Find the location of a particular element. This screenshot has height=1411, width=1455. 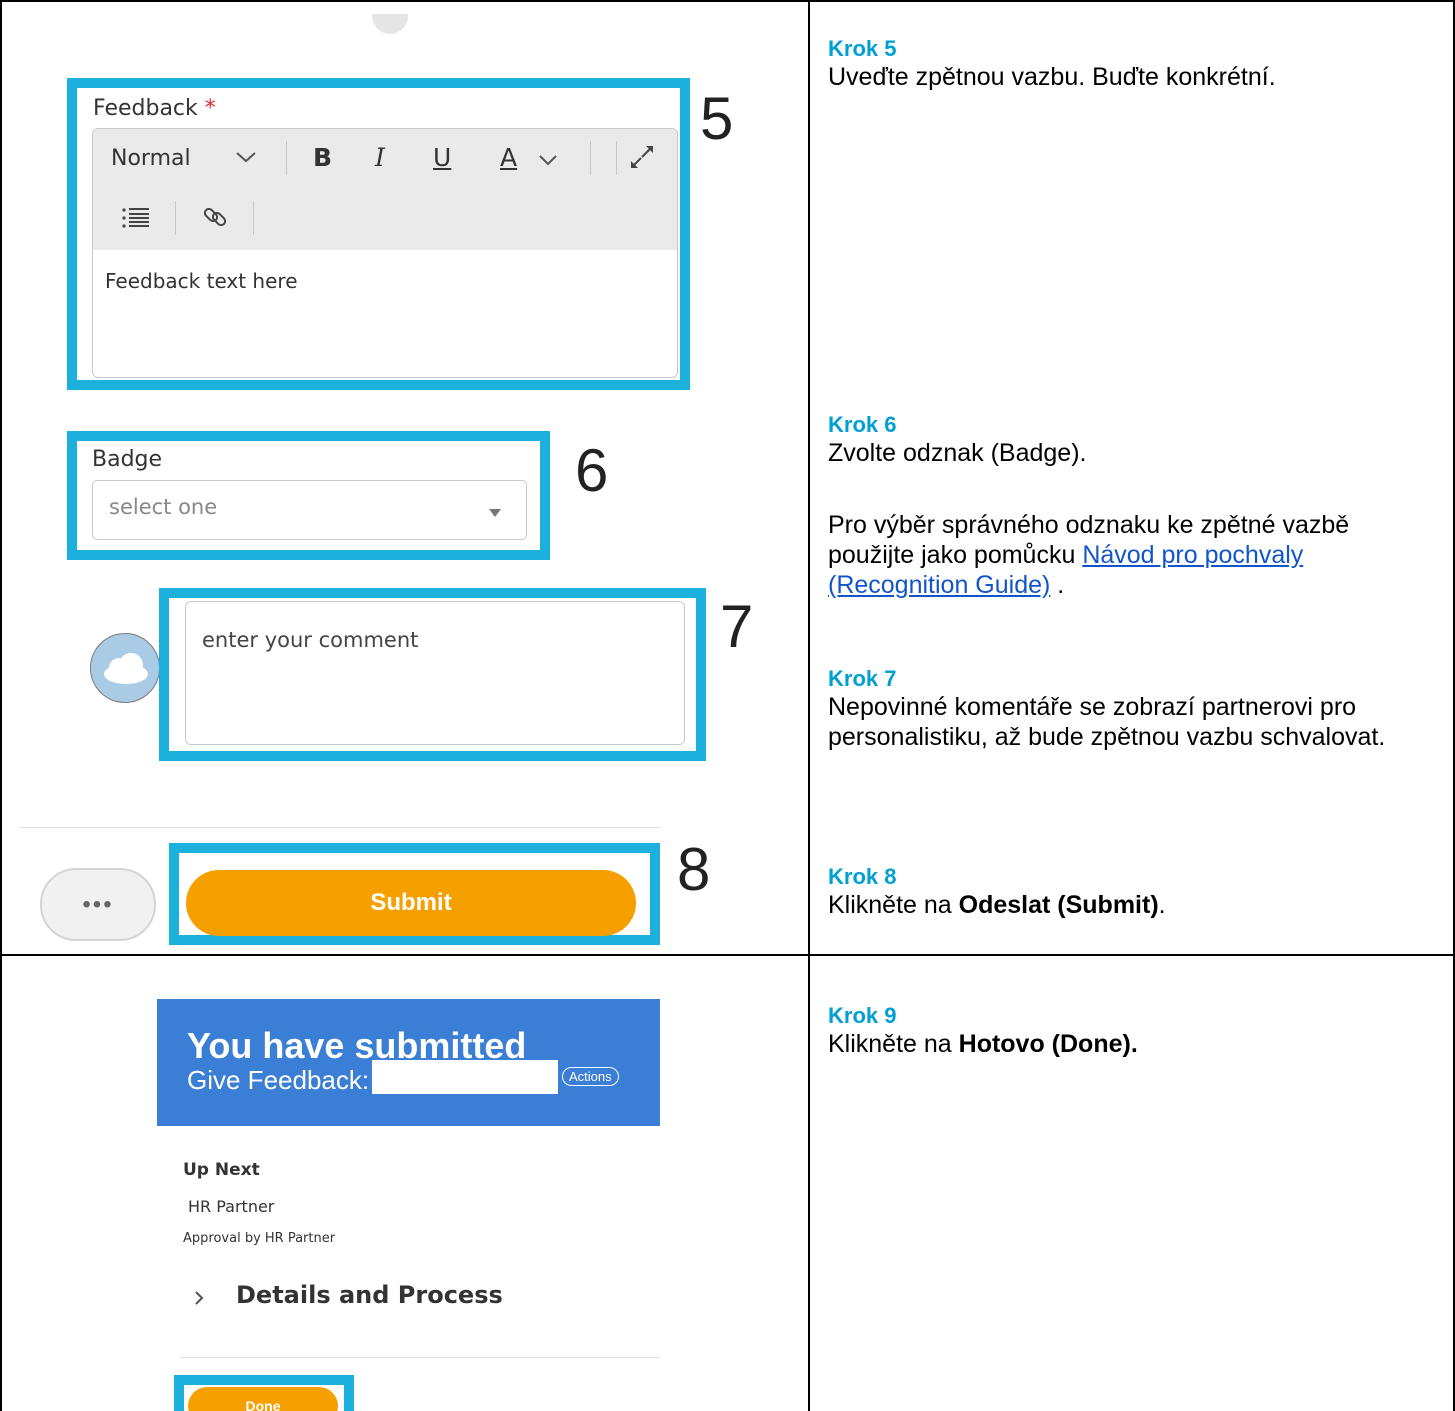

step-8-text: Klikněte na Odeslat (Submit). is located at coordinates (1128, 905).